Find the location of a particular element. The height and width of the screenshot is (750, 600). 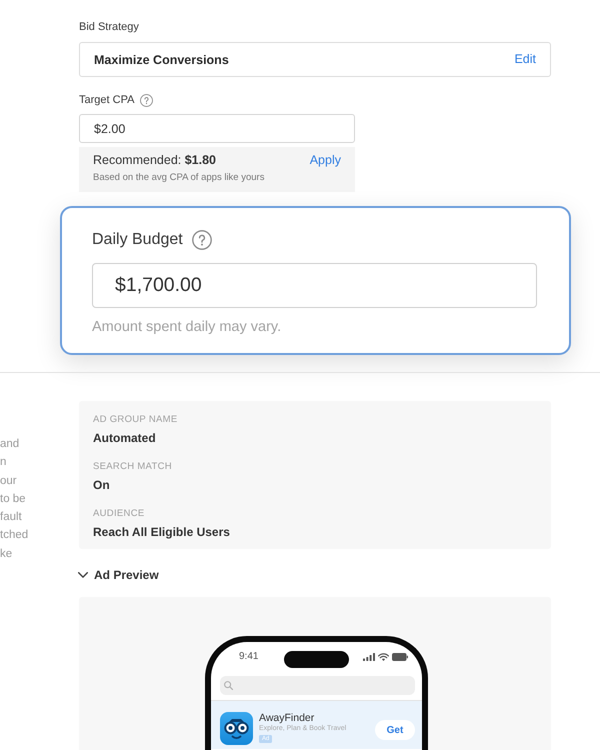

ad-preview-toggle: Ad Preview is located at coordinates (118, 575).